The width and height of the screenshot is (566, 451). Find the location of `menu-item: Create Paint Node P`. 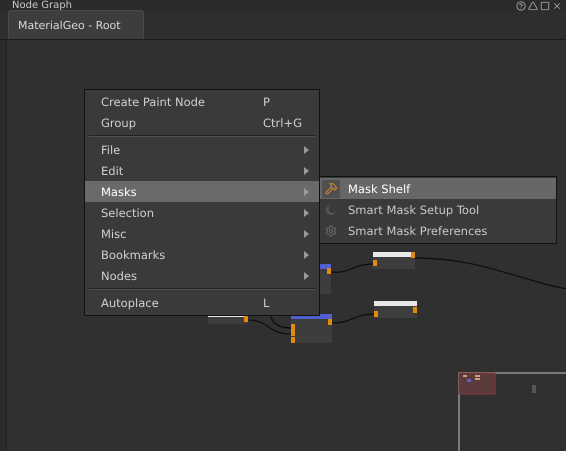

menu-item: Create Paint Node P is located at coordinates (202, 101).